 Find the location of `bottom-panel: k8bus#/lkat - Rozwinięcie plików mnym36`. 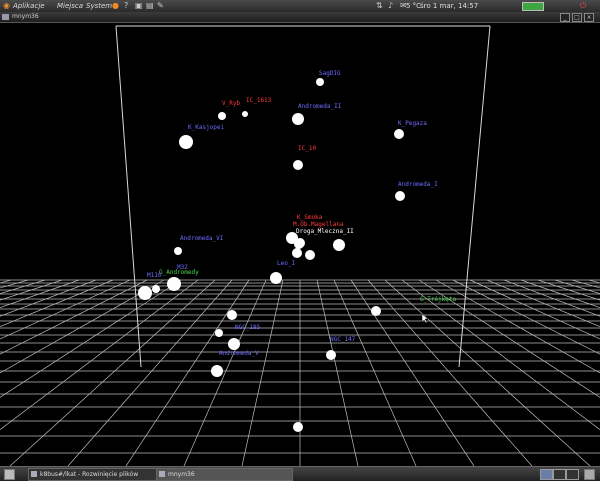

bottom-panel: k8bus#/lkat - Rozwinięcie plików mnym36 is located at coordinates (300, 473).